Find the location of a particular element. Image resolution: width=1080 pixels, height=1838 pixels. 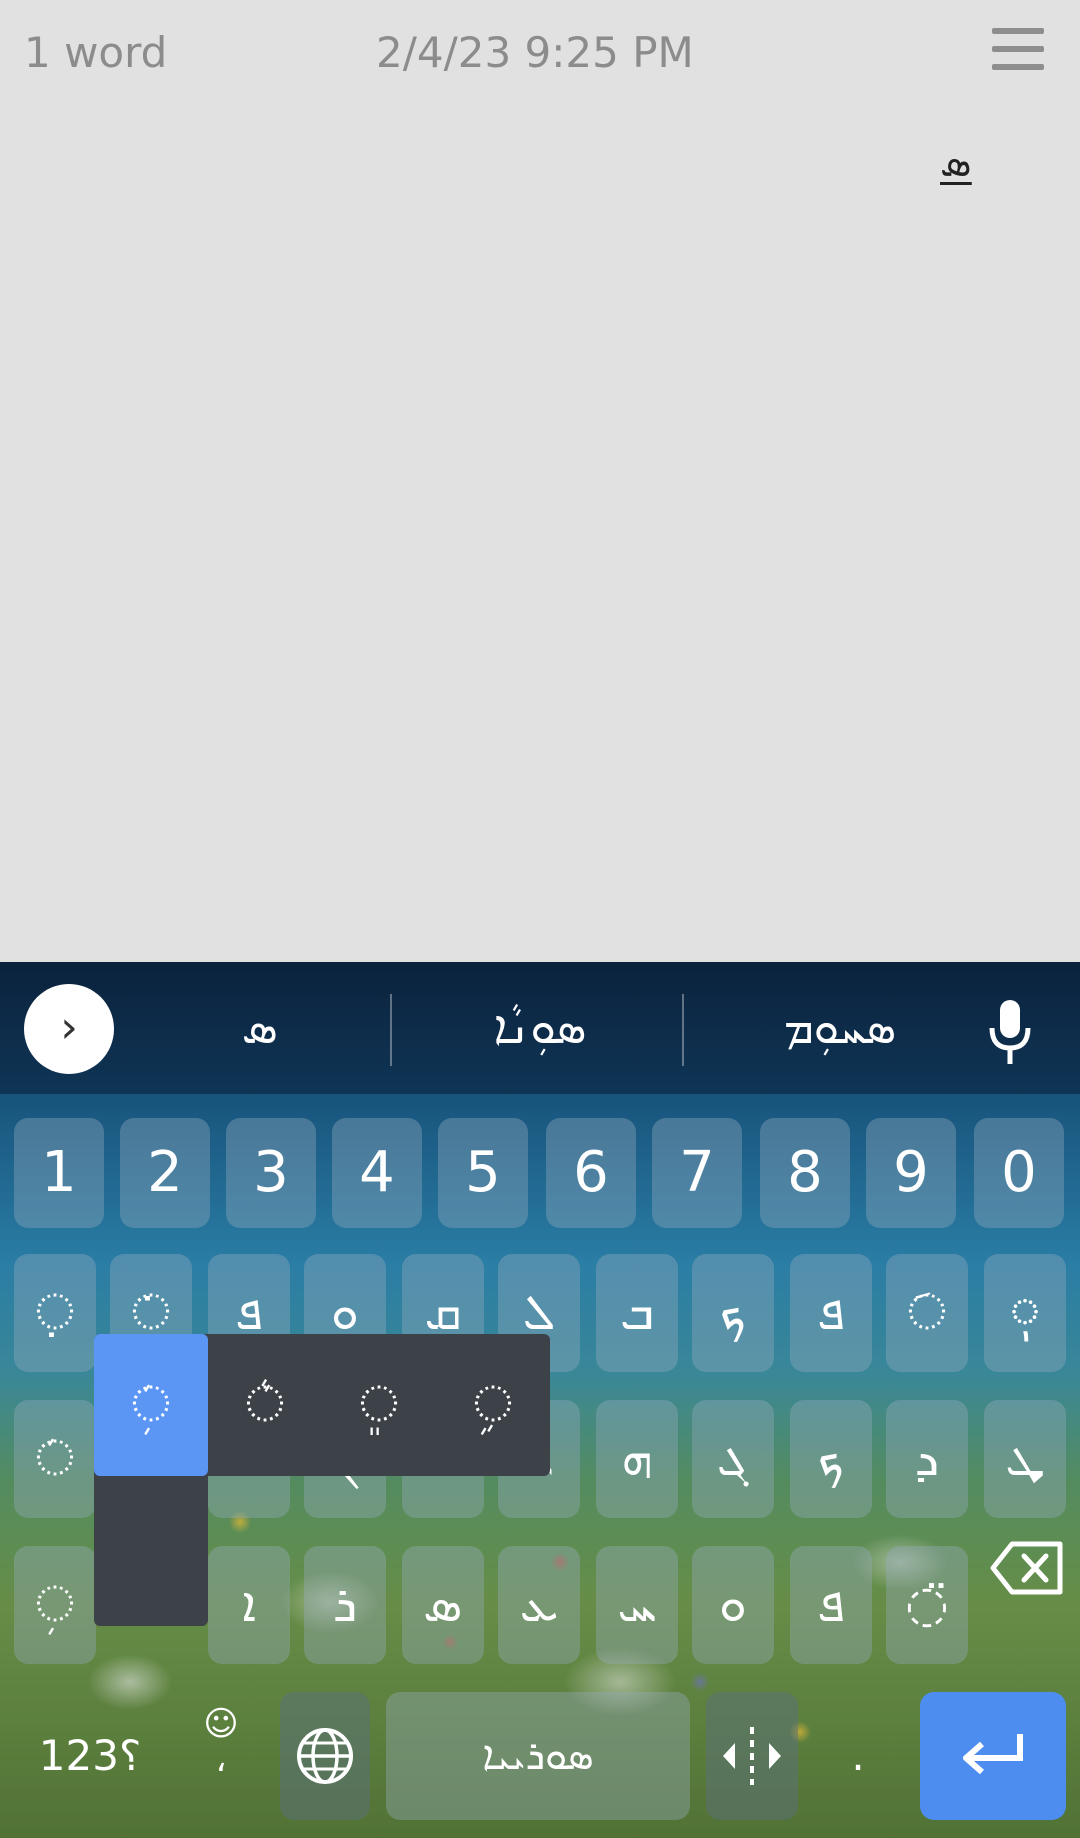

key-r1-9: ܦ is located at coordinates (831, 1313).